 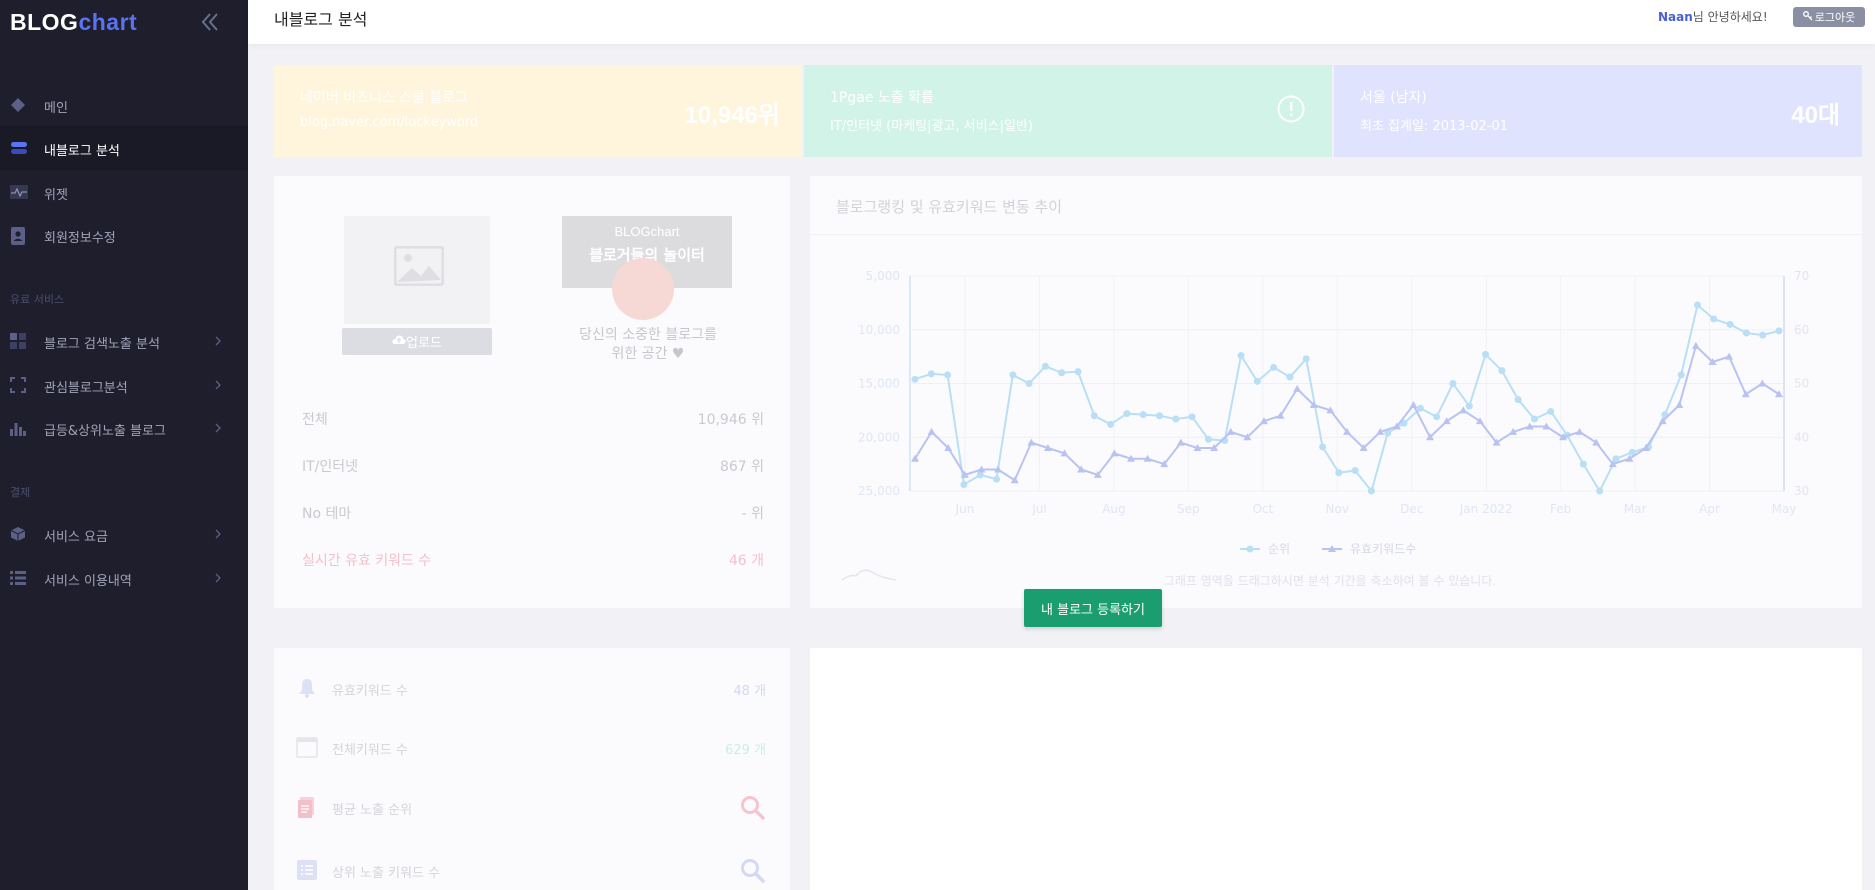 What do you see at coordinates (56, 108) in the screenshot?
I see `sidebar-item-label: 메인` at bounding box center [56, 108].